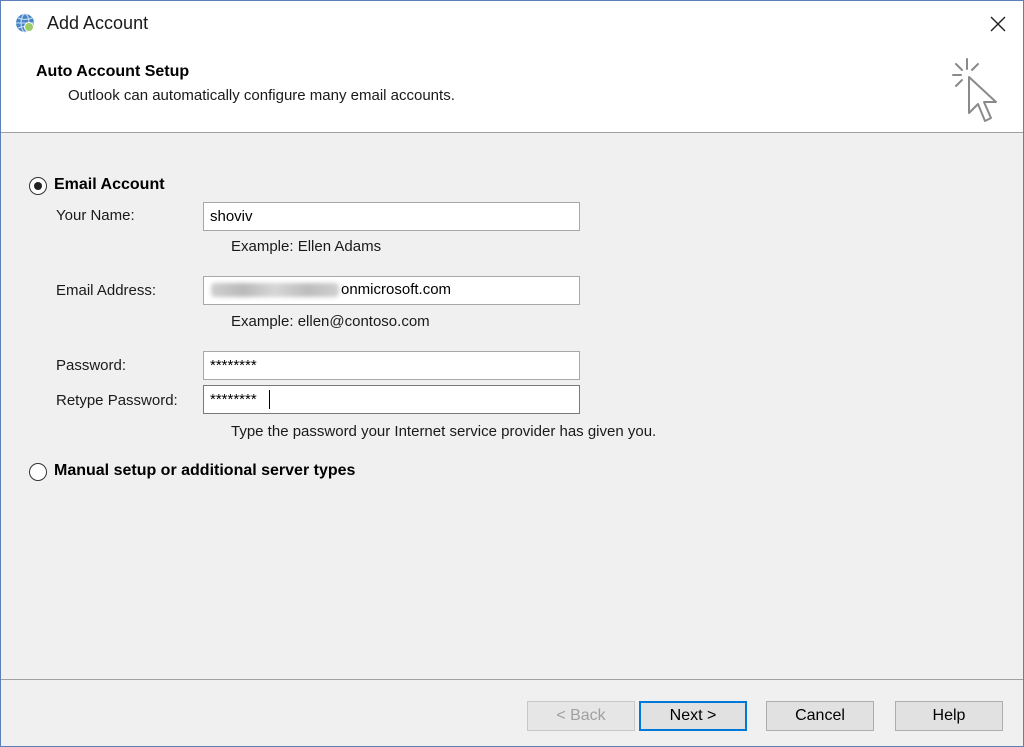 Image resolution: width=1024 pixels, height=747 pixels. I want to click on close-icon, so click(998, 24).